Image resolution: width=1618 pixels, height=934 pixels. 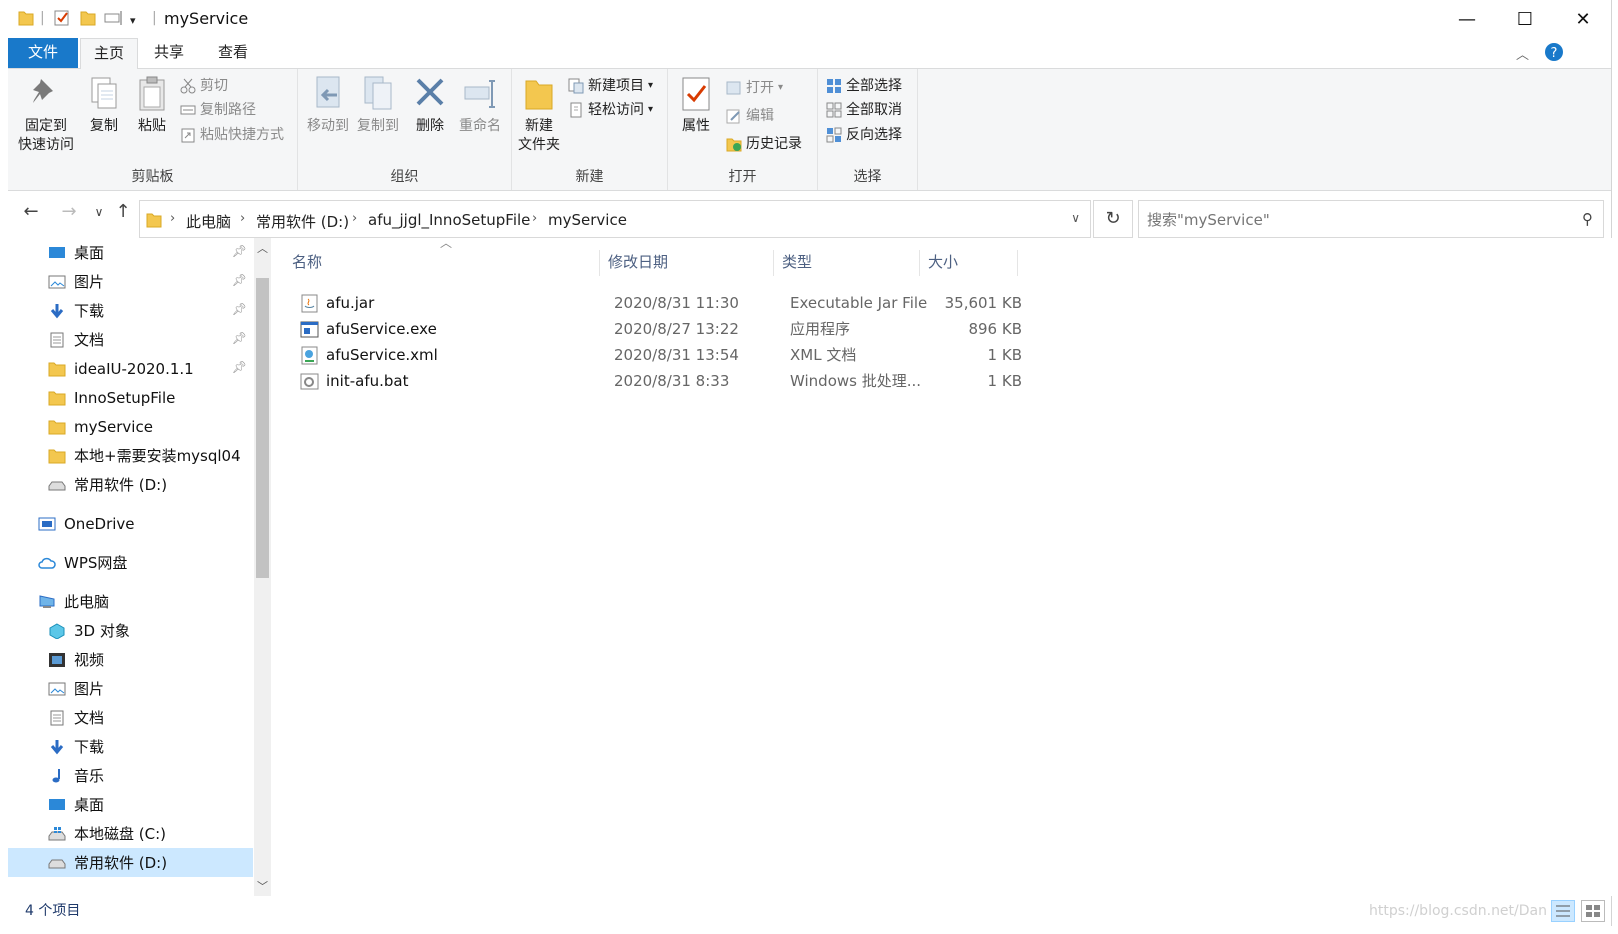 I want to click on edit-button: 编辑, so click(x=750, y=116).